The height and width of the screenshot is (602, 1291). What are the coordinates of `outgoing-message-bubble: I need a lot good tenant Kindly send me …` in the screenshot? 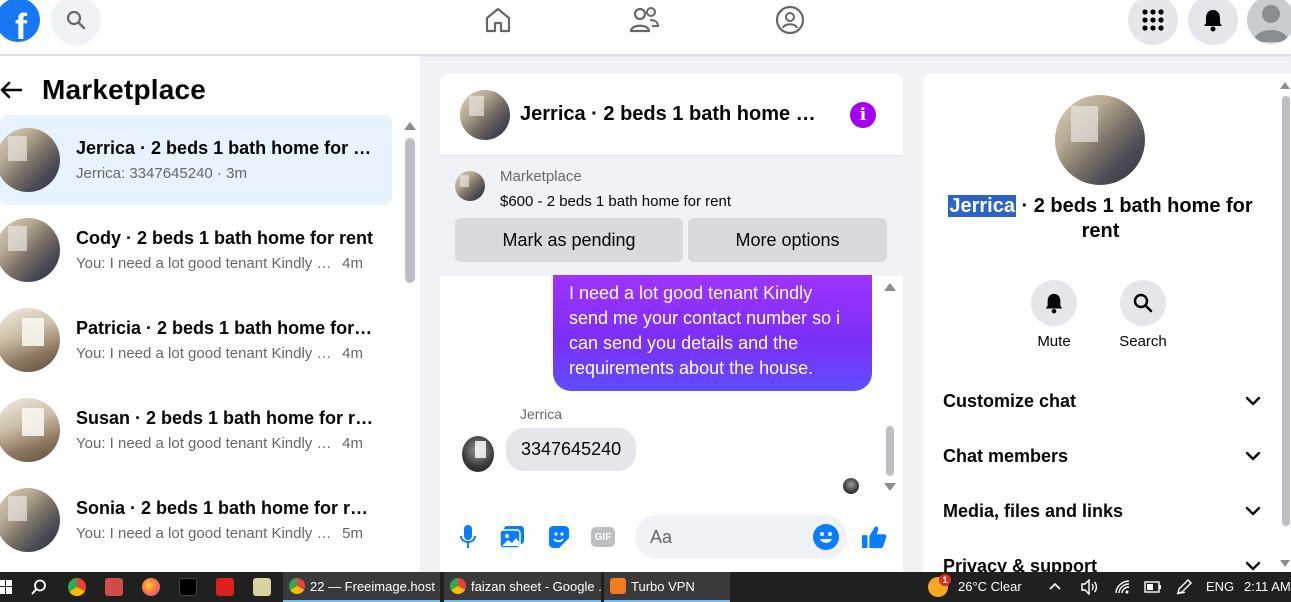 It's located at (712, 333).